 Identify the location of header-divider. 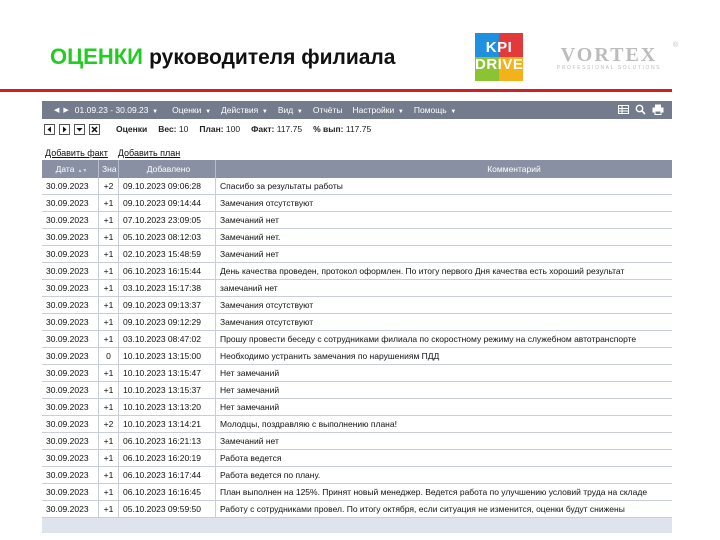
(336, 90).